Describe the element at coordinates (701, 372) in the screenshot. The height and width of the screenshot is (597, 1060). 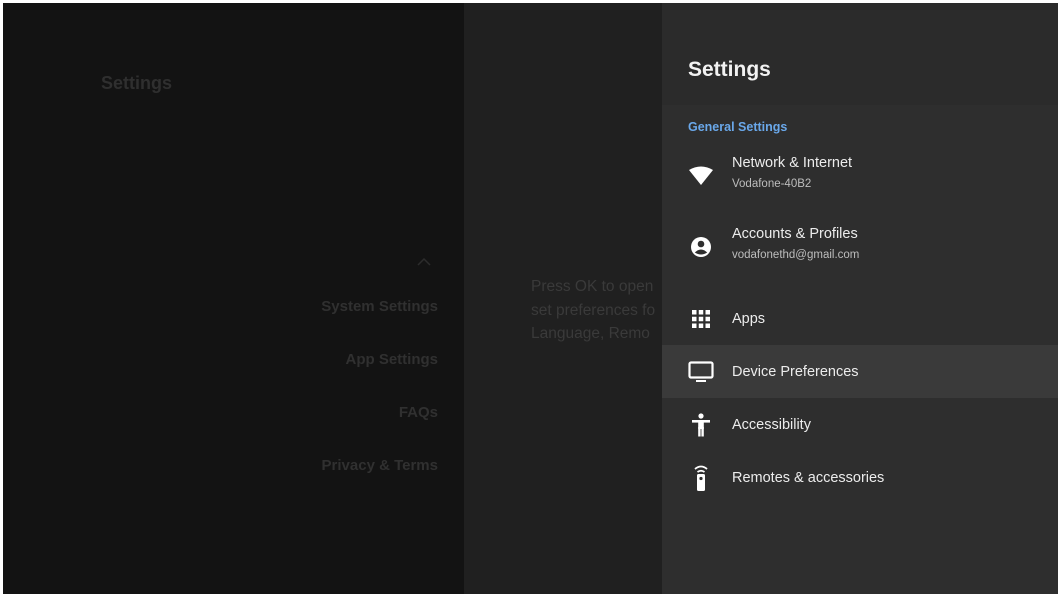
I see `tv-icon` at that location.